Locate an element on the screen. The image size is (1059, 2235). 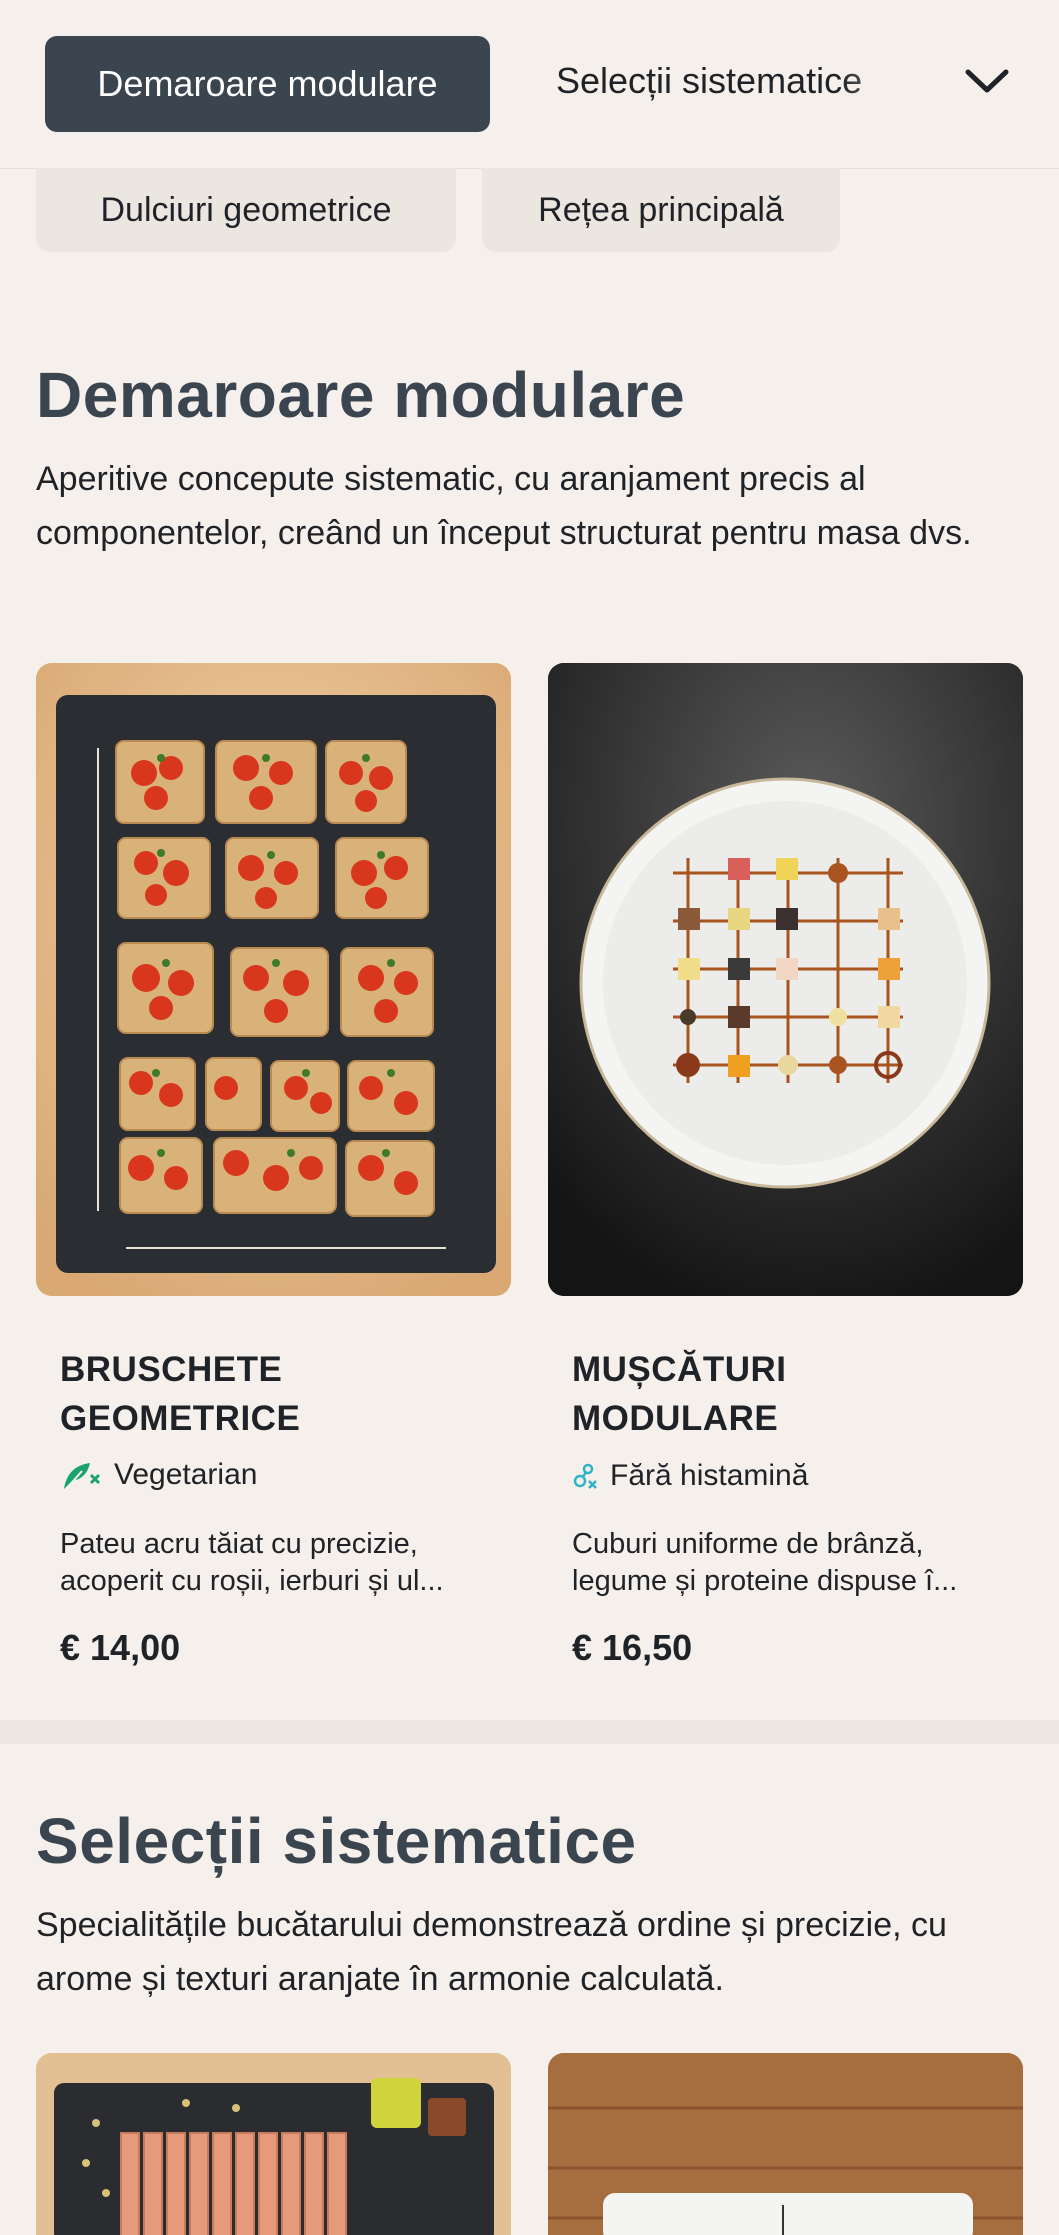
modular-bites-photo is located at coordinates (785, 979).